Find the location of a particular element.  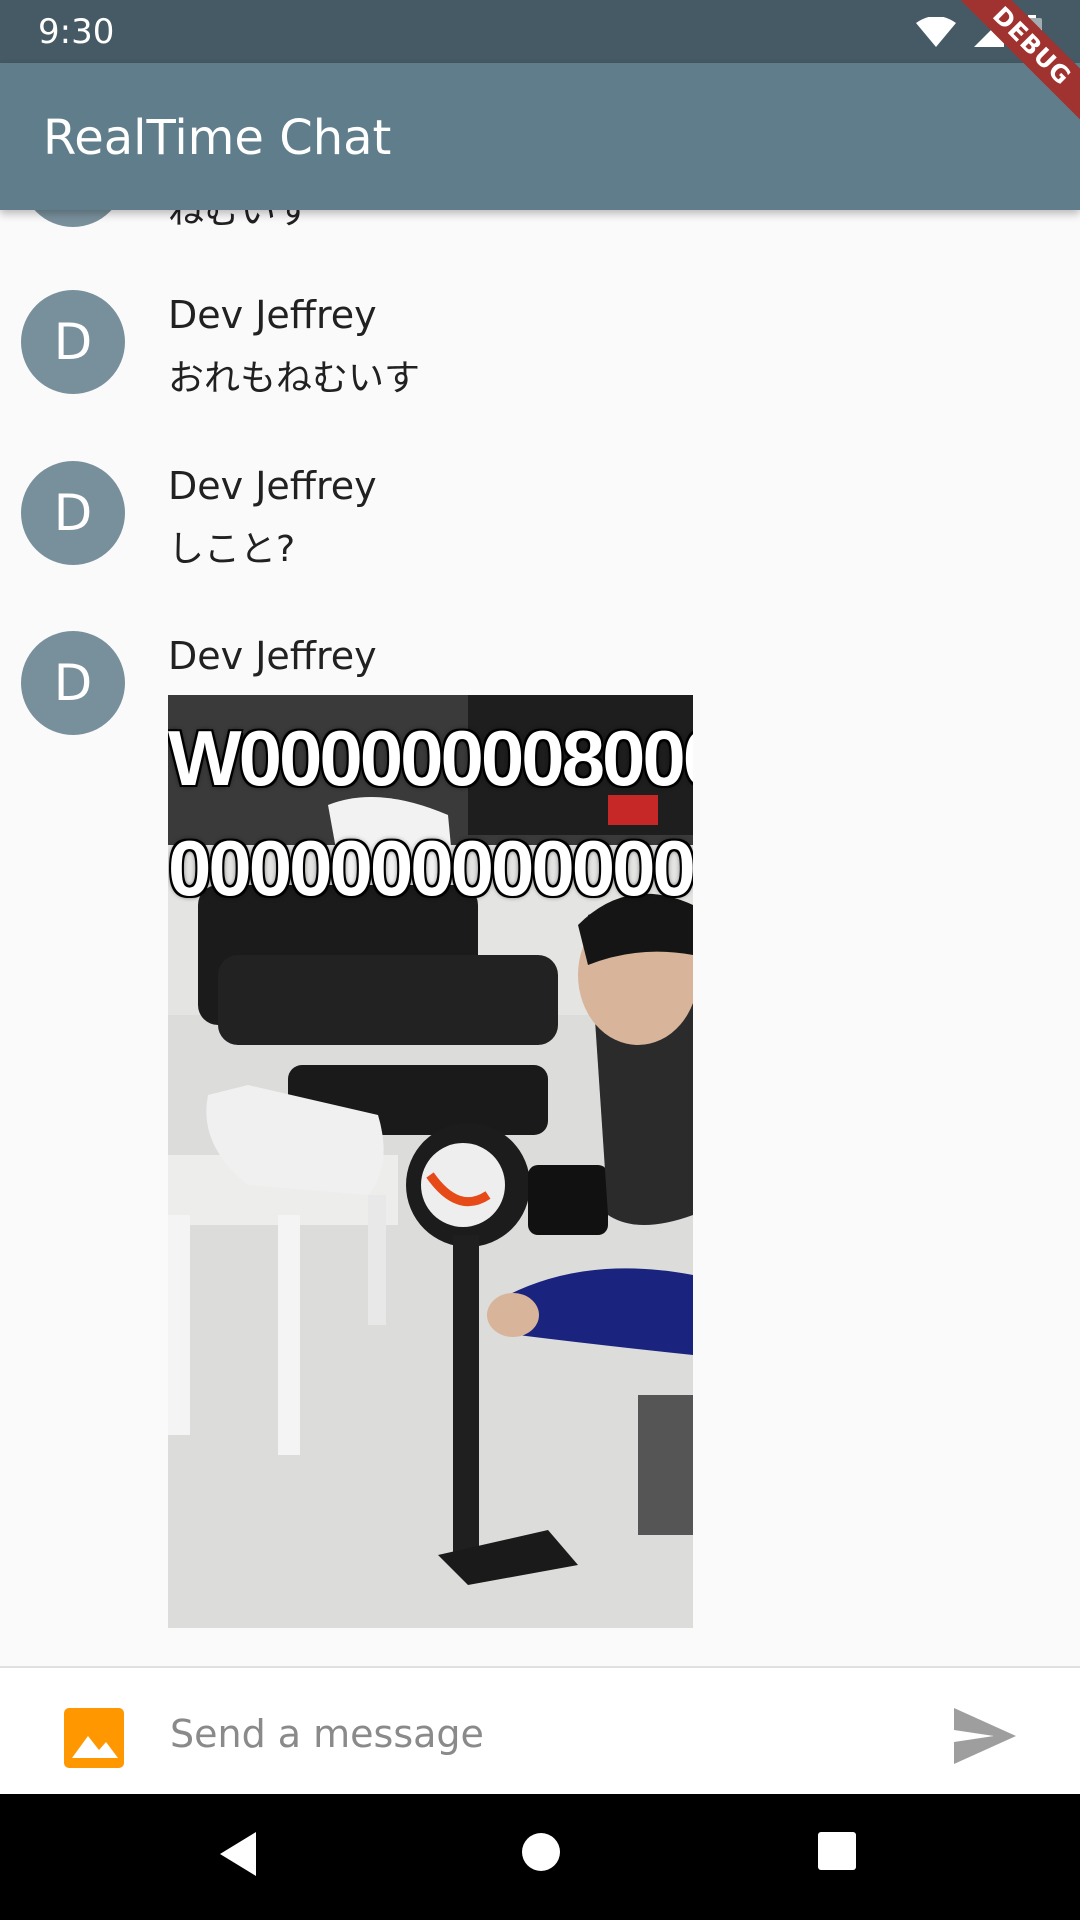

message-text: しこと? is located at coordinates (232, 549).